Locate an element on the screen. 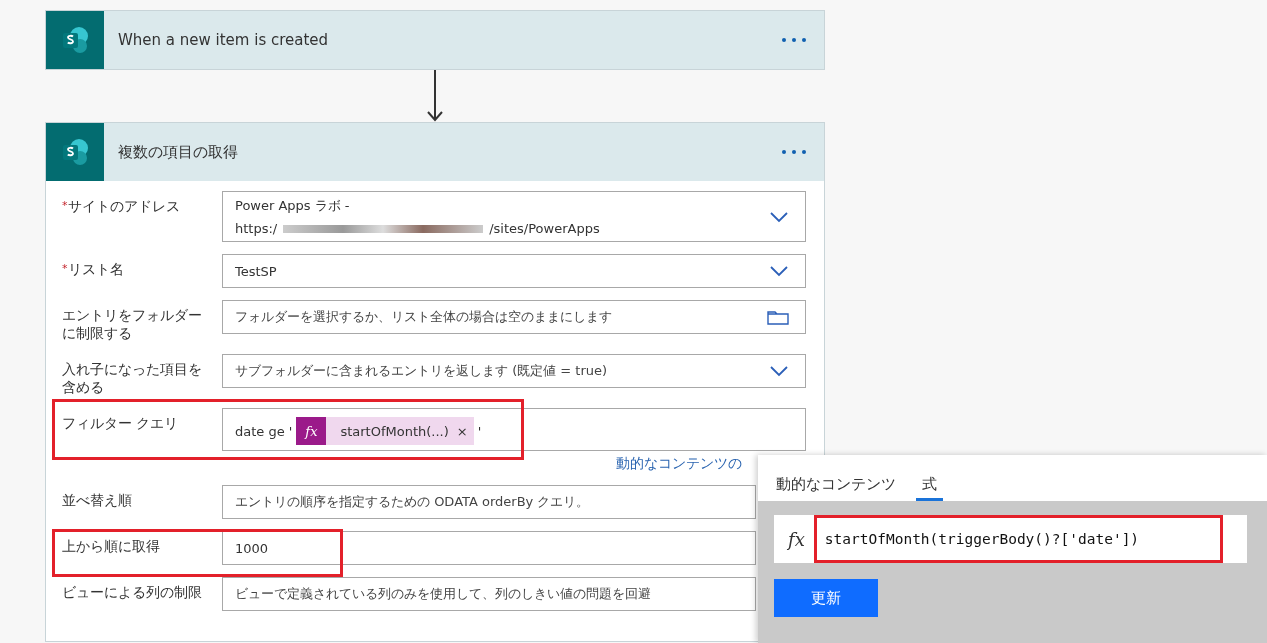 This screenshot has height=643, width=1267. field-label: 上から順に取得 is located at coordinates (111, 546).